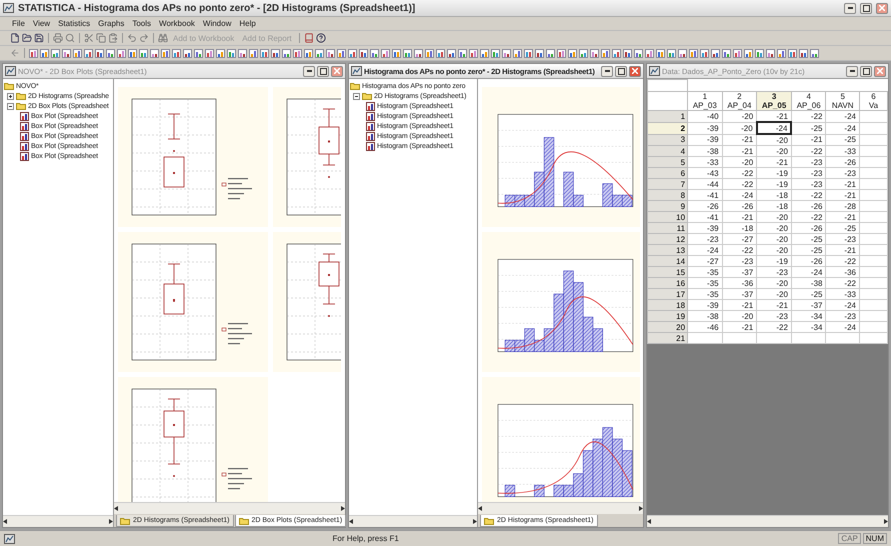 This screenshot has width=891, height=546. Describe the element at coordinates (705, 316) in the screenshot. I see `table-cell: -38` at that location.